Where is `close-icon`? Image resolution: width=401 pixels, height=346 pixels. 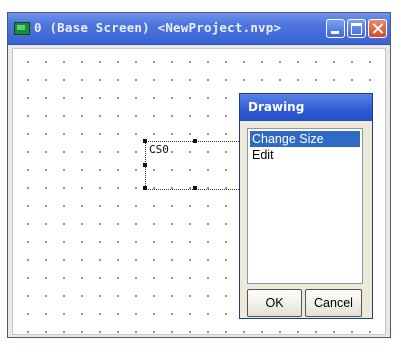
close-icon is located at coordinates (377, 28).